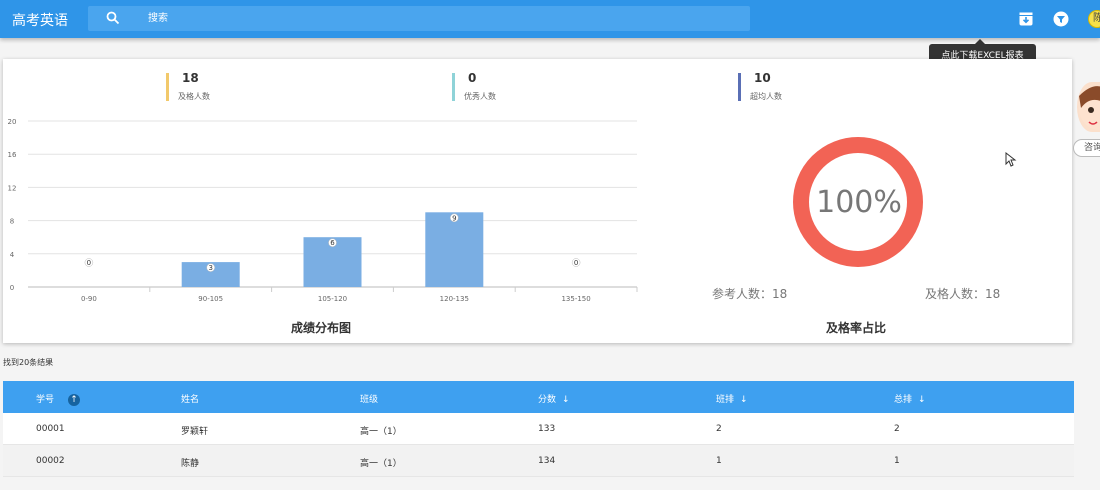 This screenshot has width=1100, height=490. What do you see at coordinates (113, 18) in the screenshot?
I see `search-icon` at bounding box center [113, 18].